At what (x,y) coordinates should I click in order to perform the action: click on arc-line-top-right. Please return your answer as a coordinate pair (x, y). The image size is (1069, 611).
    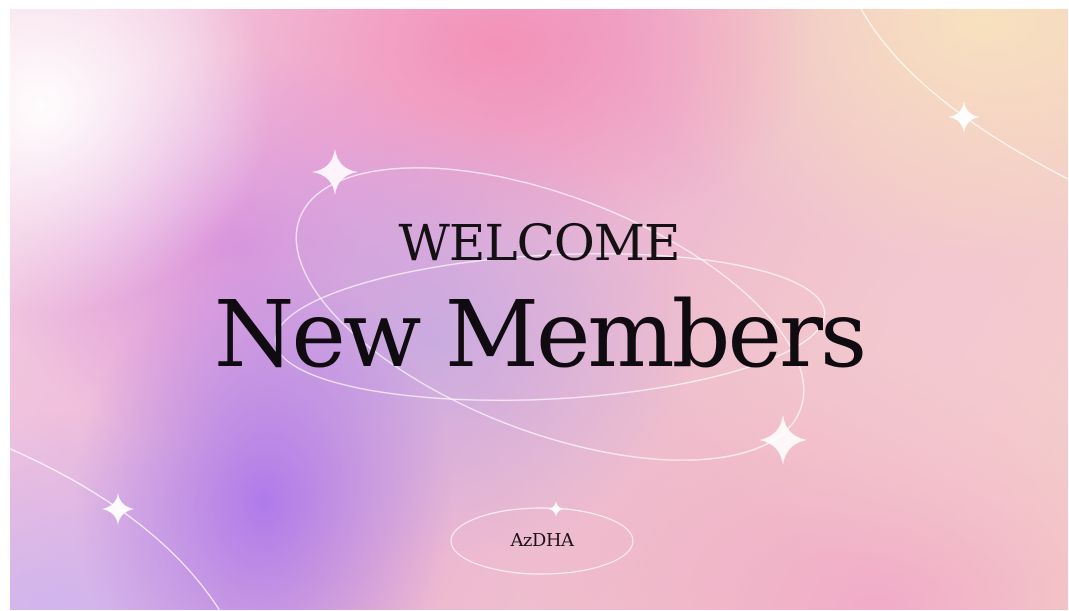
    Looking at the image, I should click on (964, 94).